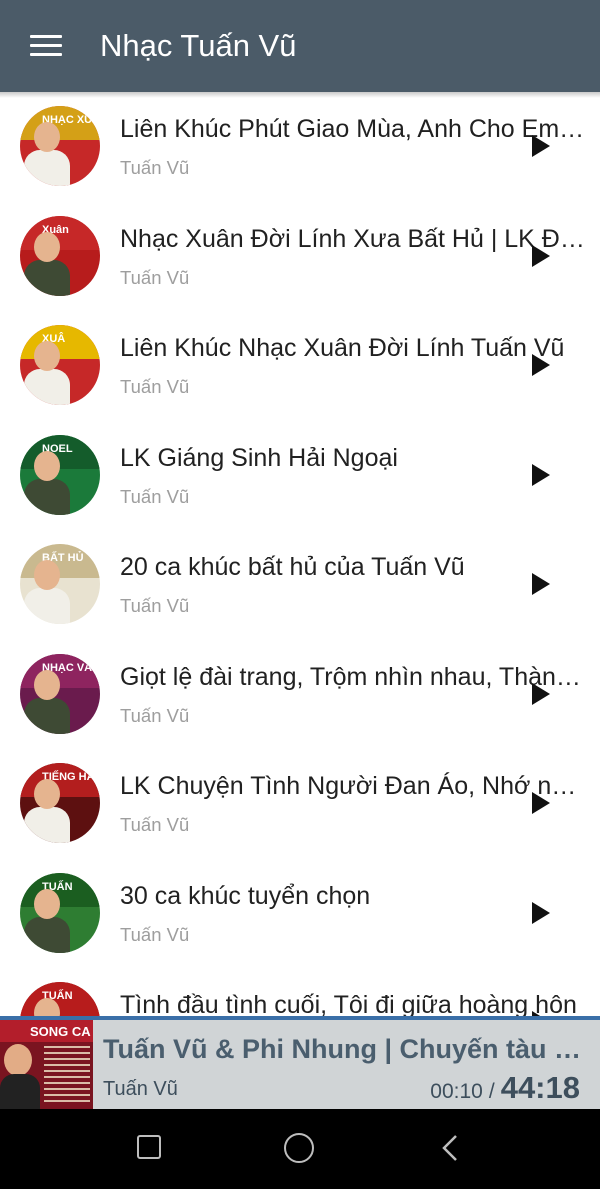  What do you see at coordinates (540, 1087) in the screenshot?
I see `duration: 44:18` at bounding box center [540, 1087].